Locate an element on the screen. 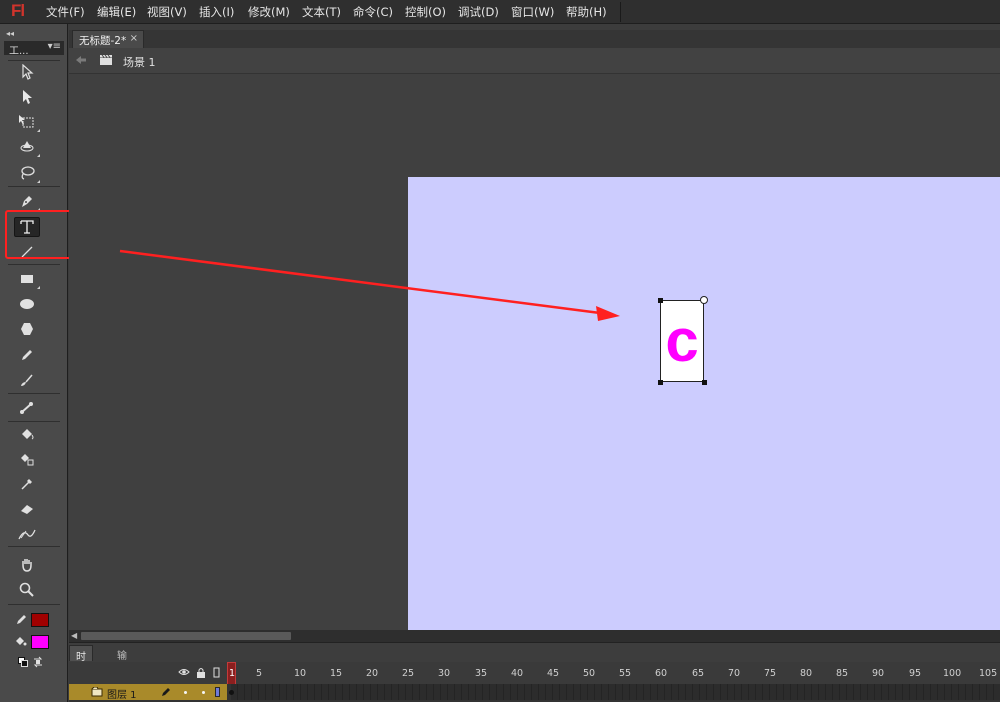  pencil-icon is located at coordinates (27, 355).